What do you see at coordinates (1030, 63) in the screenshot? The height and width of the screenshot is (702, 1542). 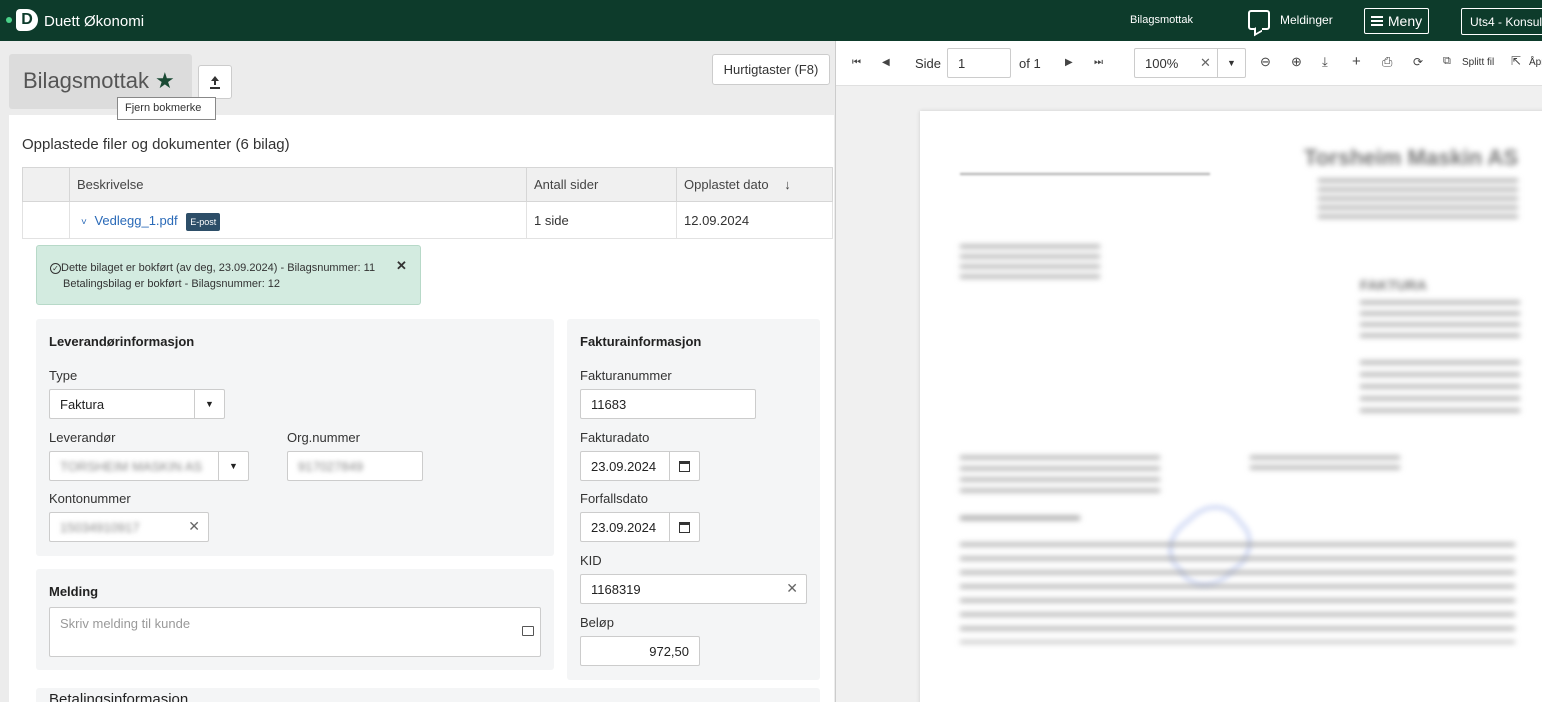 I see `page-count-label: of 1` at bounding box center [1030, 63].